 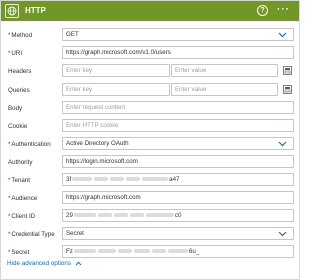 I want to click on headers-label: Headers, so click(x=20, y=71).